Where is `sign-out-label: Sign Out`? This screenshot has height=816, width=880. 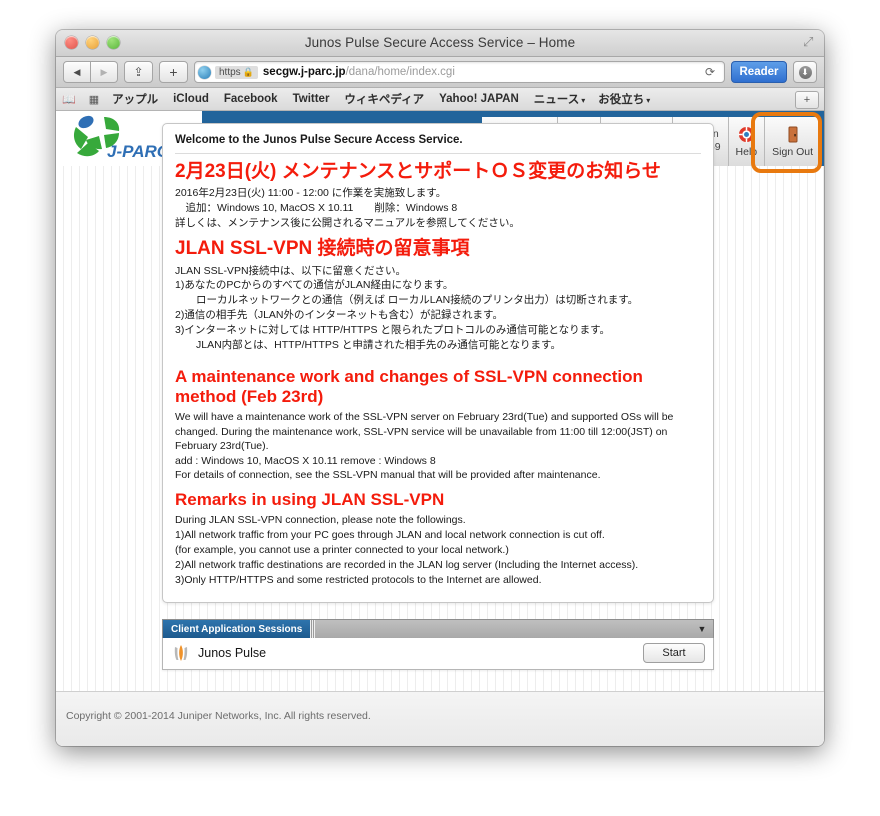
sign-out-label: Sign Out is located at coordinates (792, 151).